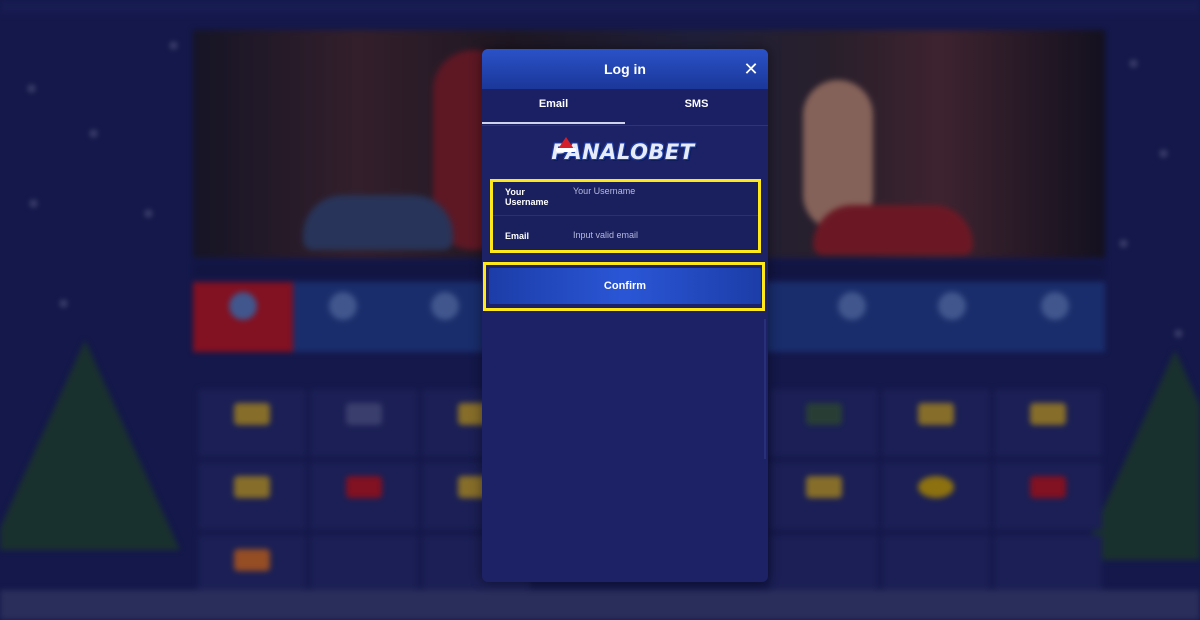 The height and width of the screenshot is (620, 1200). I want to click on highlight-form-fields, so click(625, 216).